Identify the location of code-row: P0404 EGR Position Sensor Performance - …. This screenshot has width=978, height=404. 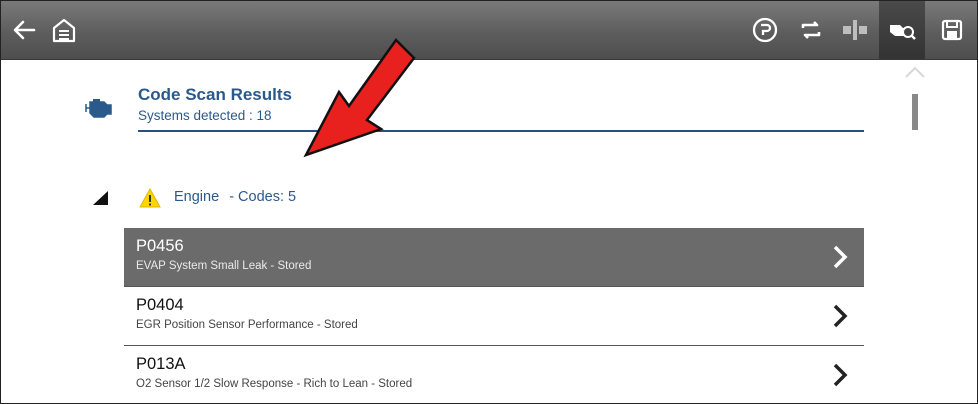
(494, 316).